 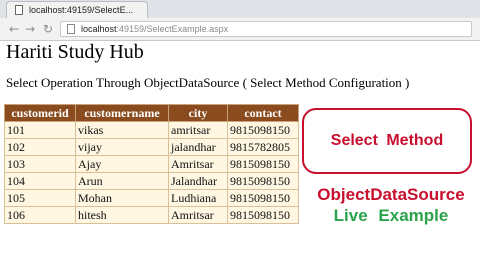 I want to click on reload-icon: ↻, so click(x=48, y=29).